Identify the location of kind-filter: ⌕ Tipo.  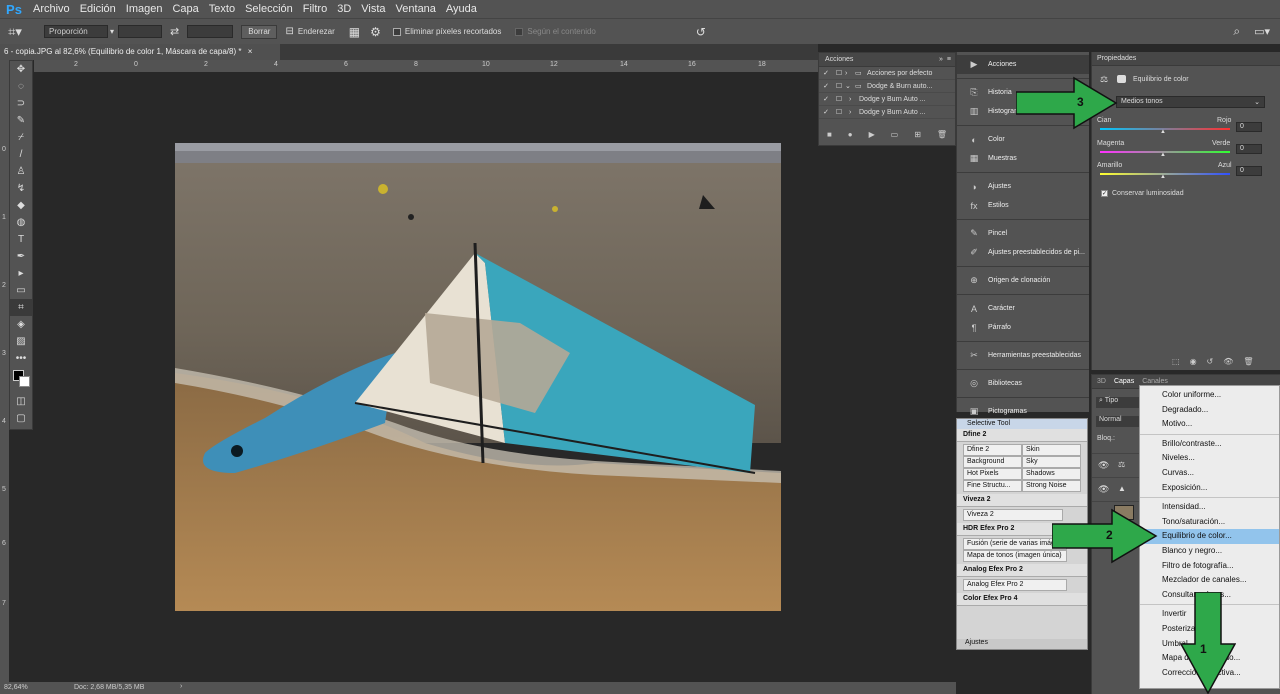
(1118, 402).